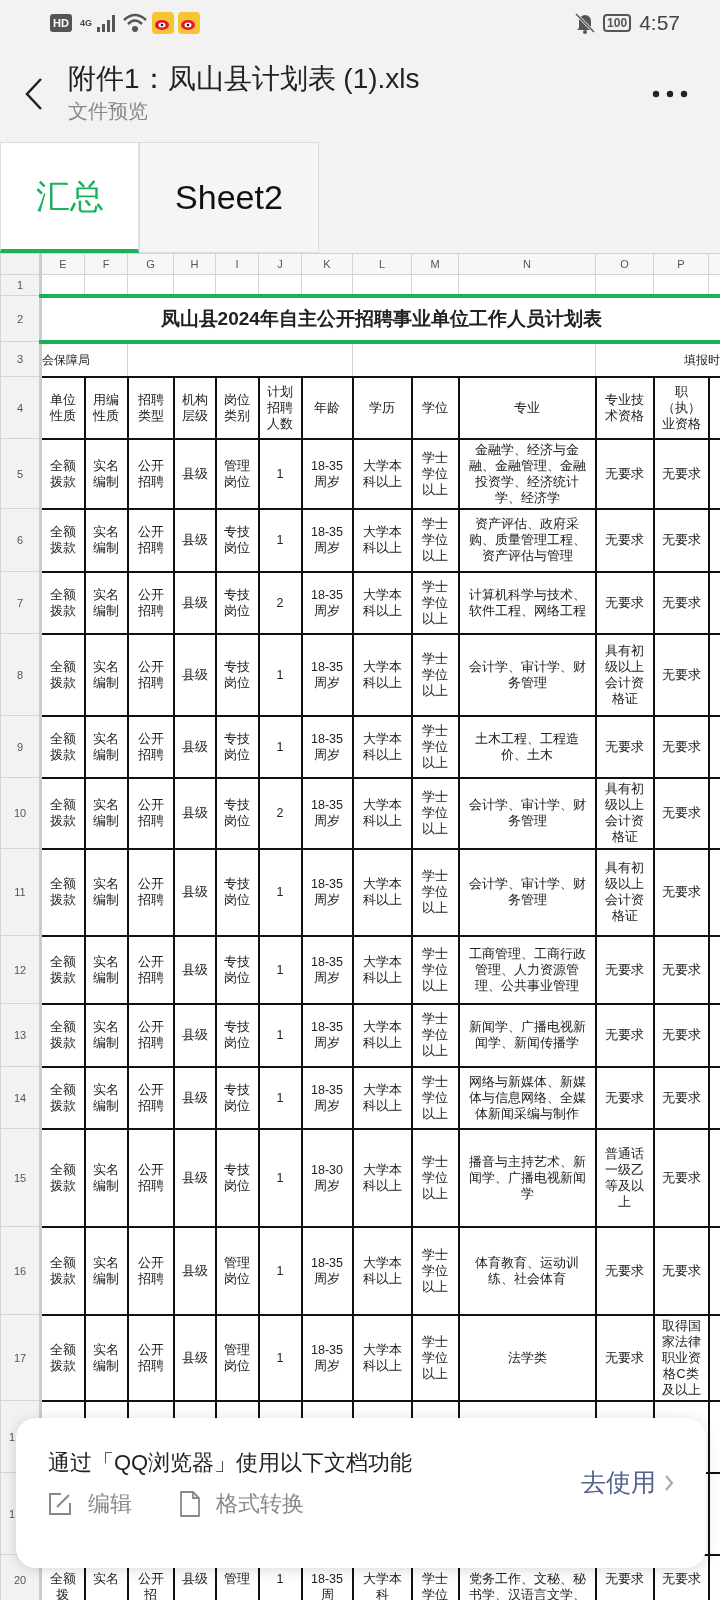 This screenshot has height=1600, width=720. I want to click on action-link: 编辑, so click(110, 1503).